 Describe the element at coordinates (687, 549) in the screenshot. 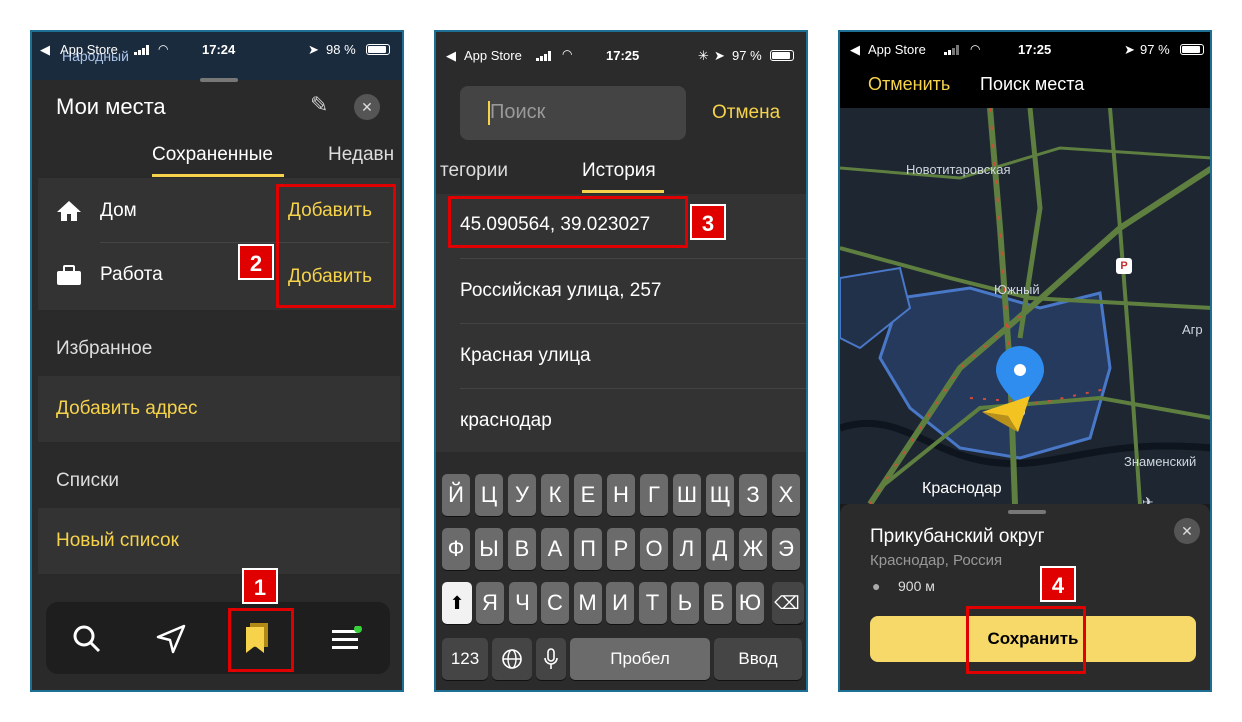

I see `key-8: Л` at that location.